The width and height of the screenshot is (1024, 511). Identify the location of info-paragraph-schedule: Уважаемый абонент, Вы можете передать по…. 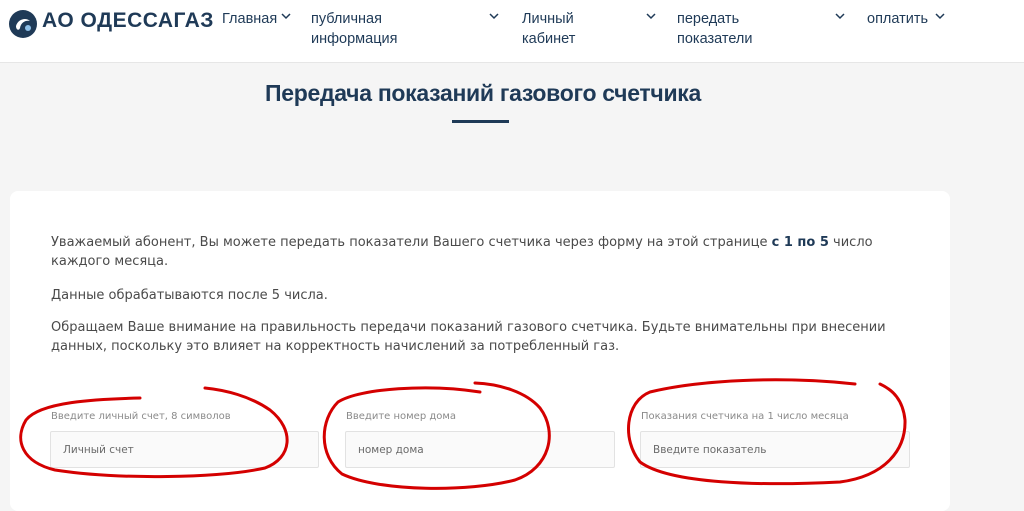
(481, 252).